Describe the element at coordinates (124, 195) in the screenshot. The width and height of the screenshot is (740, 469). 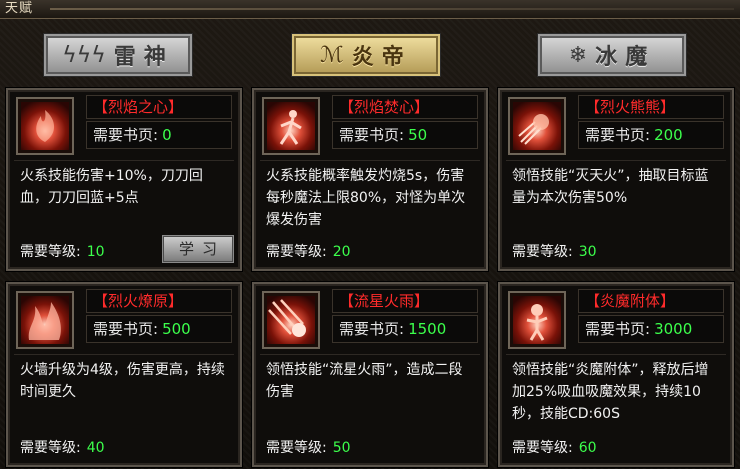
I see `skill-description: 火系技能伤害+10%，刀刀回血，刀刀回蓝+5点` at that location.